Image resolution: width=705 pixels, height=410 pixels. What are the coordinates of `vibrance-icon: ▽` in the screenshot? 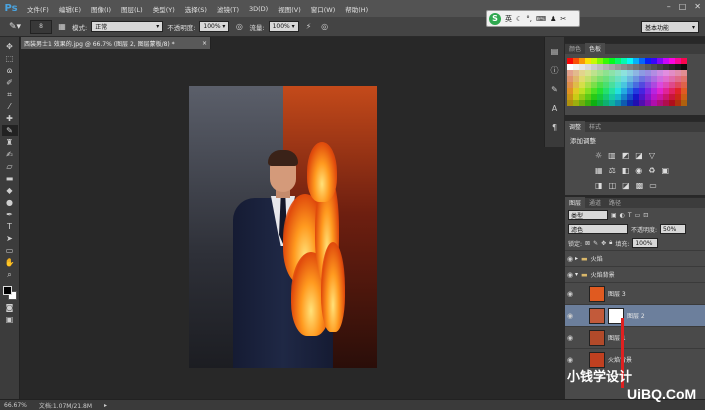 It's located at (652, 155).